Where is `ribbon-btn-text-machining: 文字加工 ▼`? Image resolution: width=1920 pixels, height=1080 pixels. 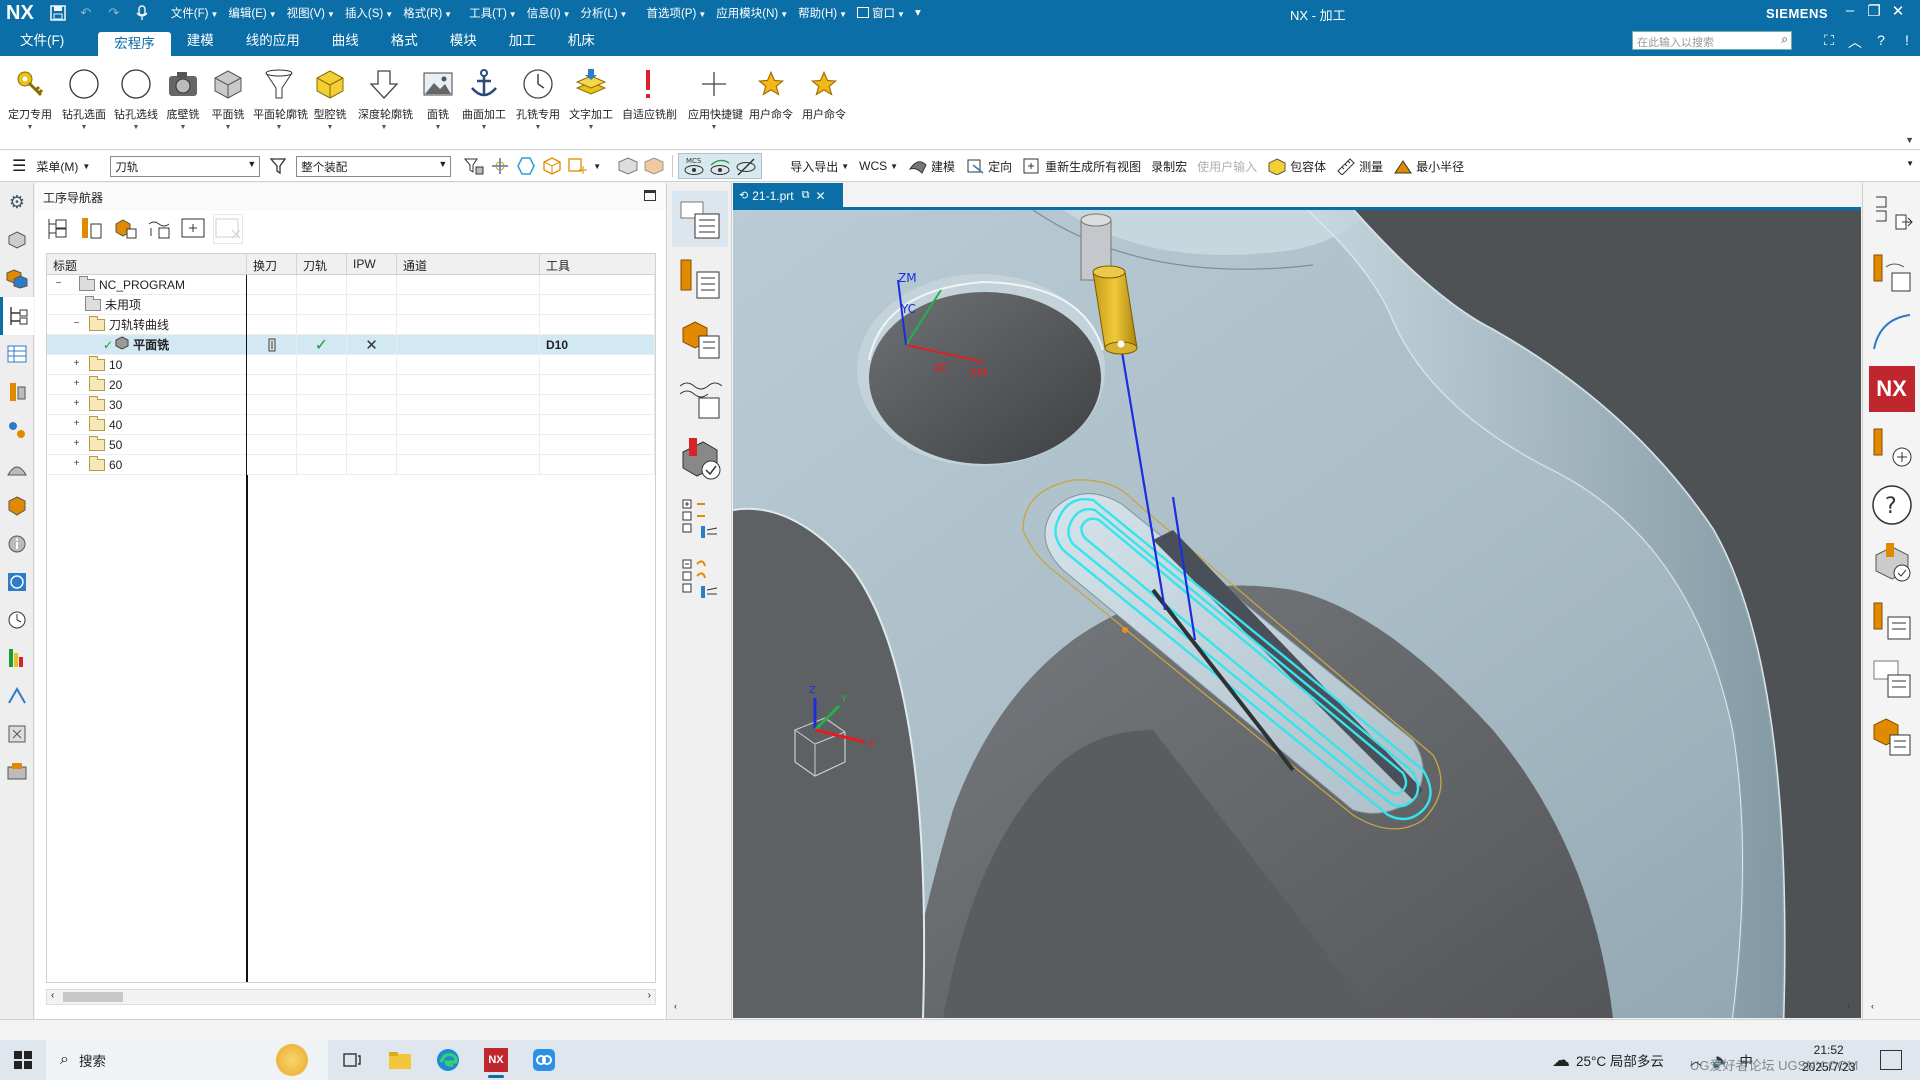 ribbon-btn-text-machining: 文字加工 ▼ is located at coordinates (591, 98).